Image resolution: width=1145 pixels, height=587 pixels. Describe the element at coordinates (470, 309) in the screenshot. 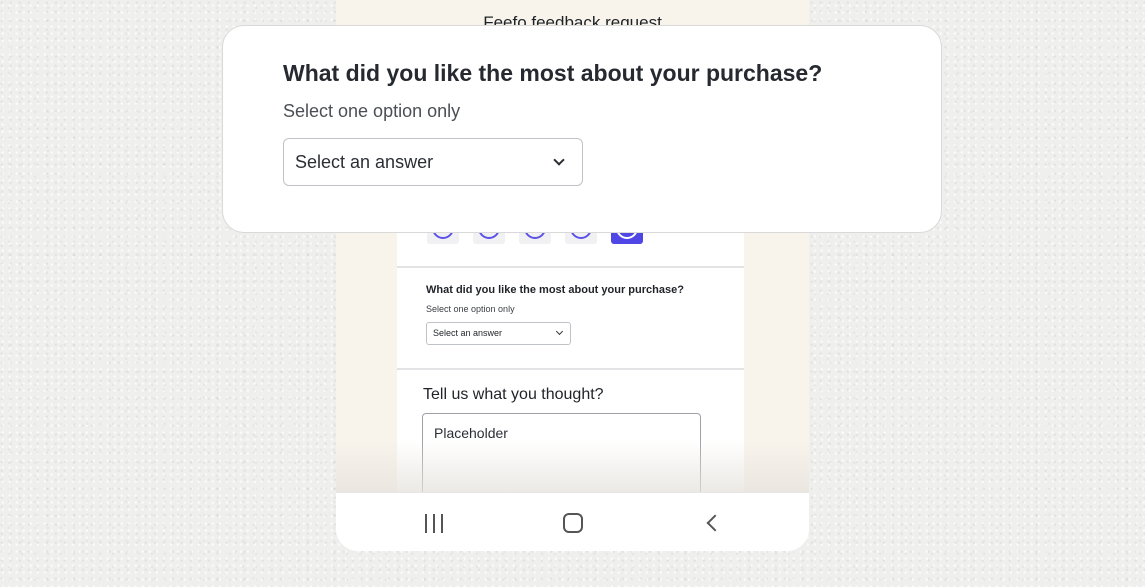

I see `mini-question-subtitle: Select one option only` at that location.